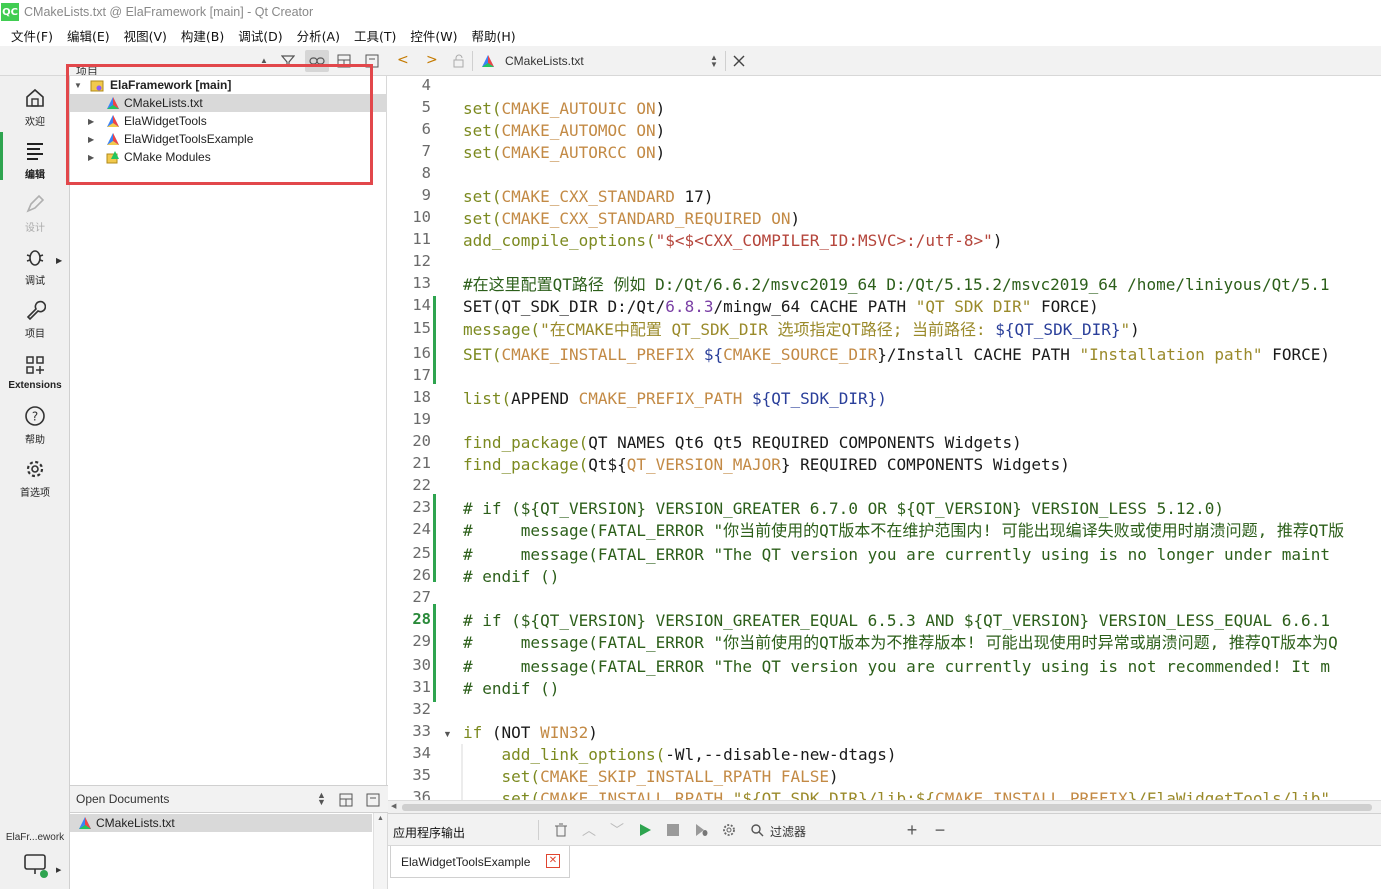 This screenshot has width=1381, height=889. What do you see at coordinates (59, 260) in the screenshot?
I see `debug-menu-arrow-icon: ▶` at bounding box center [59, 260].